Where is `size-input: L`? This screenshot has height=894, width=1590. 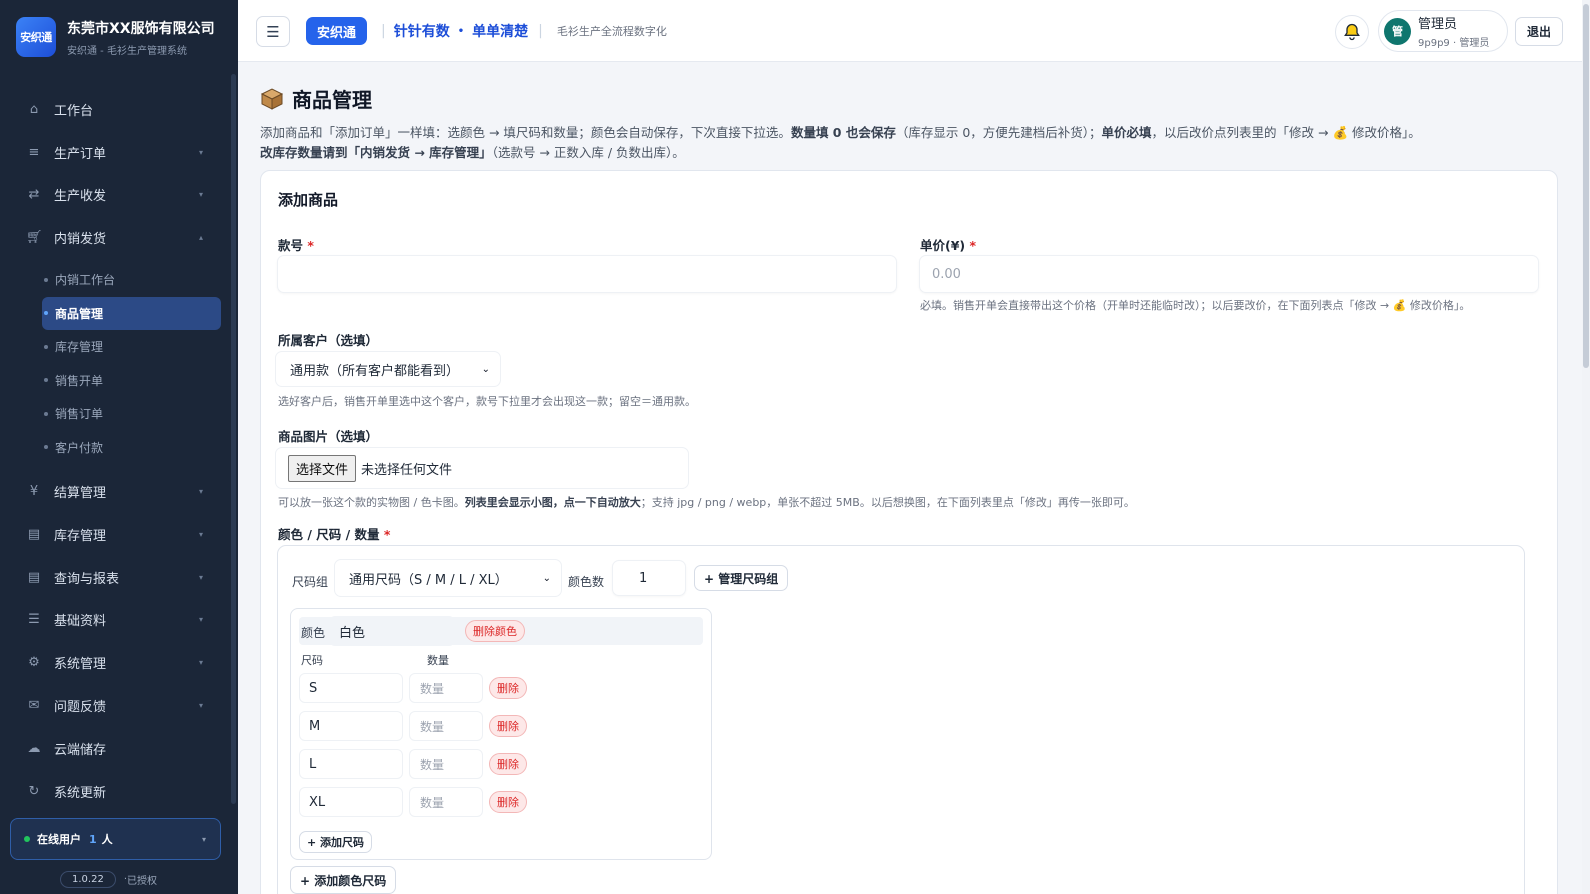
size-input: L is located at coordinates (351, 764).